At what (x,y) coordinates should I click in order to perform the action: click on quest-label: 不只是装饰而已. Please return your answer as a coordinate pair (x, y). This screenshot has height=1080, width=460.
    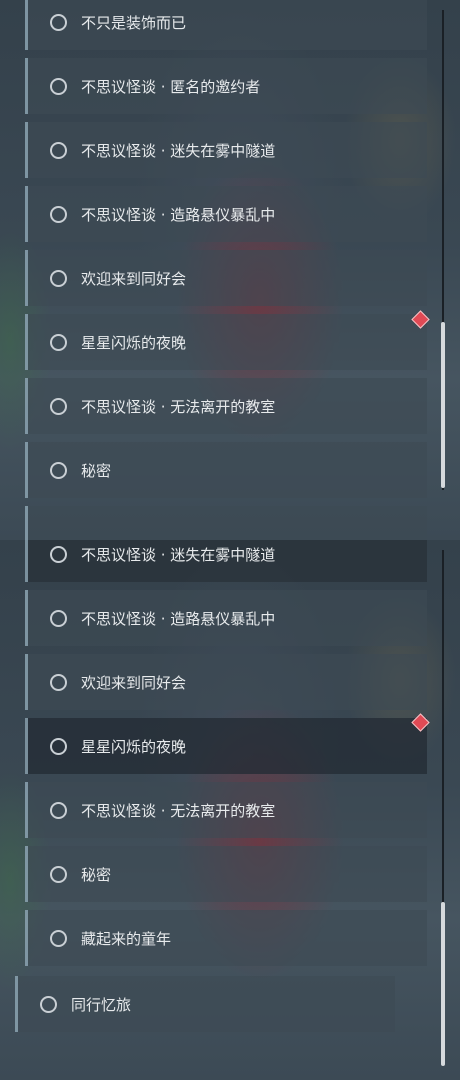
    Looking at the image, I should click on (134, 22).